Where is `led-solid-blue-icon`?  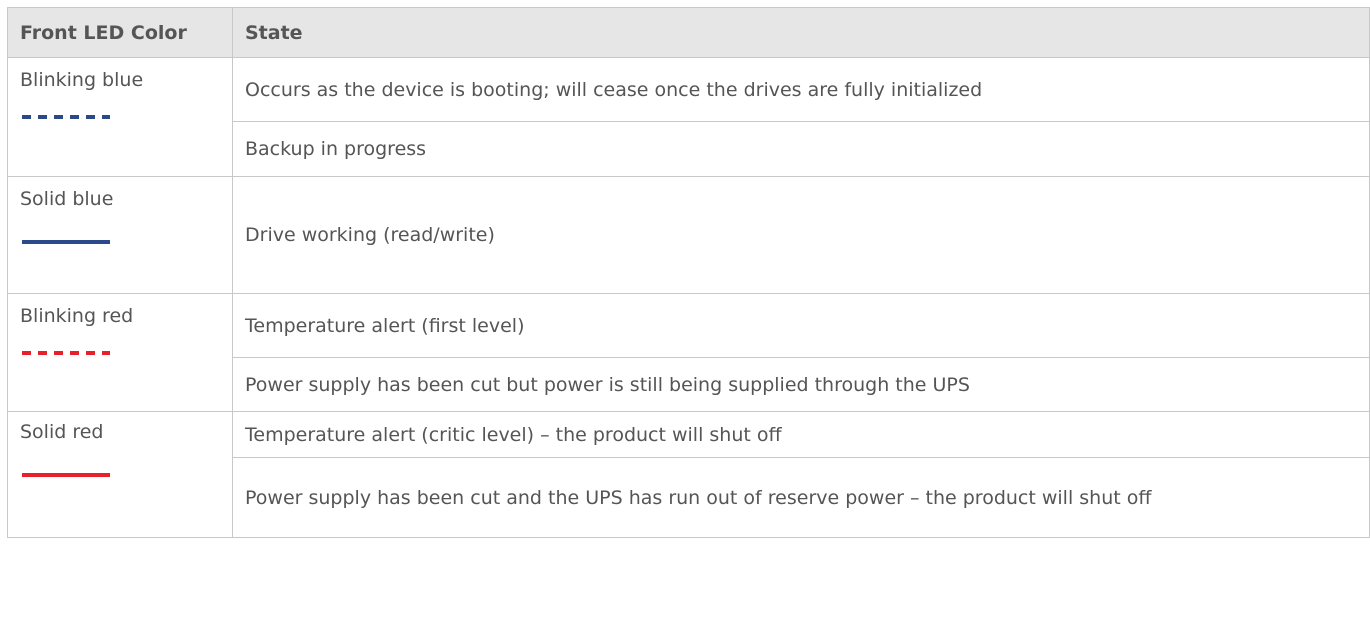 led-solid-blue-icon is located at coordinates (66, 242).